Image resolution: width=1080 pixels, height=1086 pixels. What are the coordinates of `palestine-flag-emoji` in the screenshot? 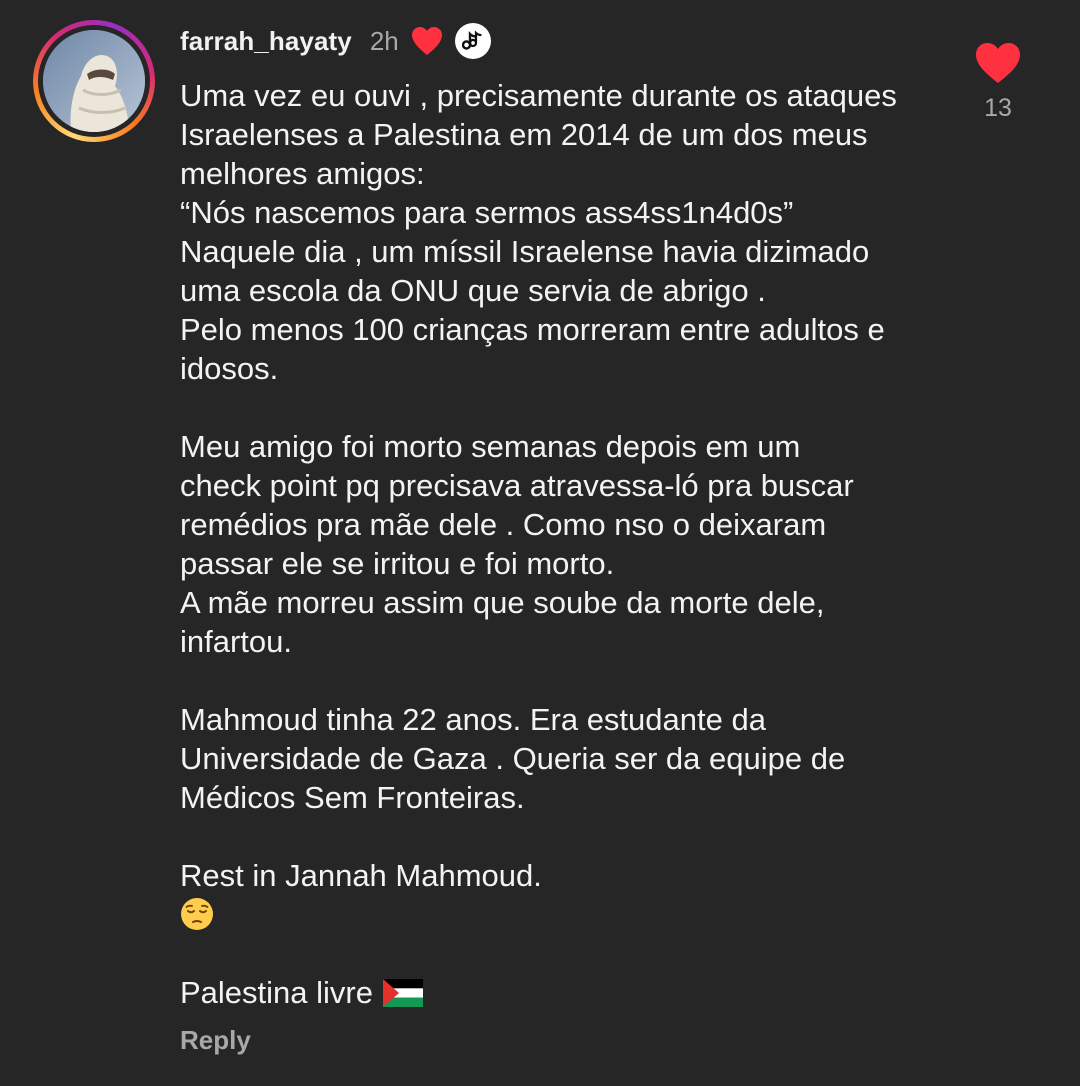 It's located at (402, 992).